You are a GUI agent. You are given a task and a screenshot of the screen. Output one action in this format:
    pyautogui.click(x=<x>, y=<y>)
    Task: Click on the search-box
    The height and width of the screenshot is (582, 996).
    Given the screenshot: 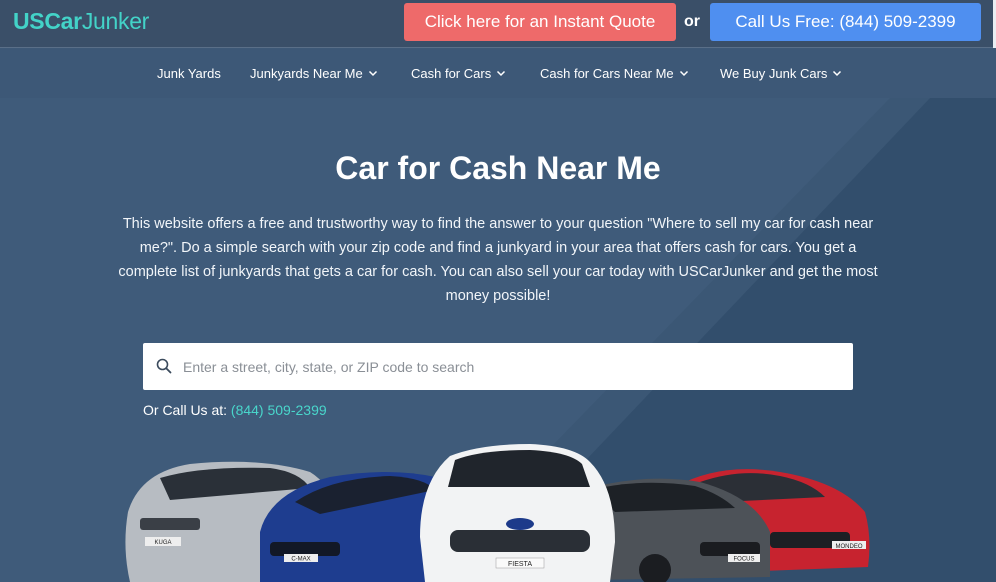 What is the action you would take?
    pyautogui.click(x=498, y=366)
    